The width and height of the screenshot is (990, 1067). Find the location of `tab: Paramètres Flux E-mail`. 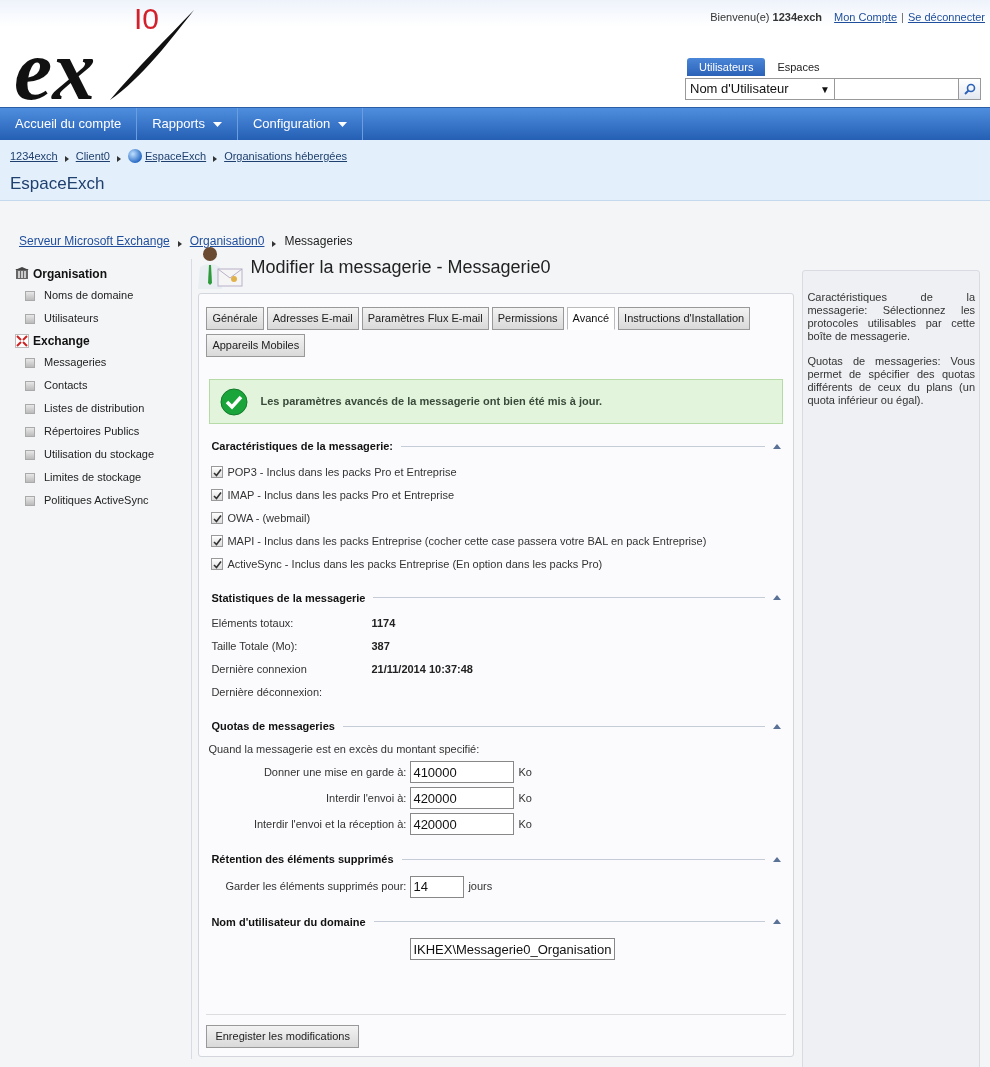

tab: Paramètres Flux E-mail is located at coordinates (425, 318).